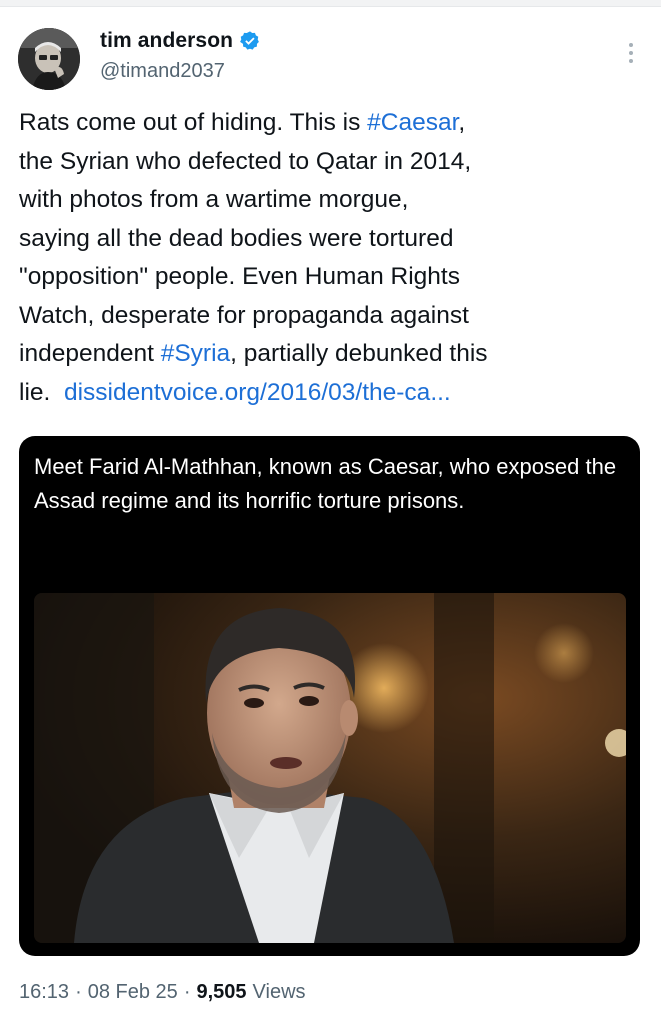  I want to click on author-name-row: tim anderson, so click(180, 41).